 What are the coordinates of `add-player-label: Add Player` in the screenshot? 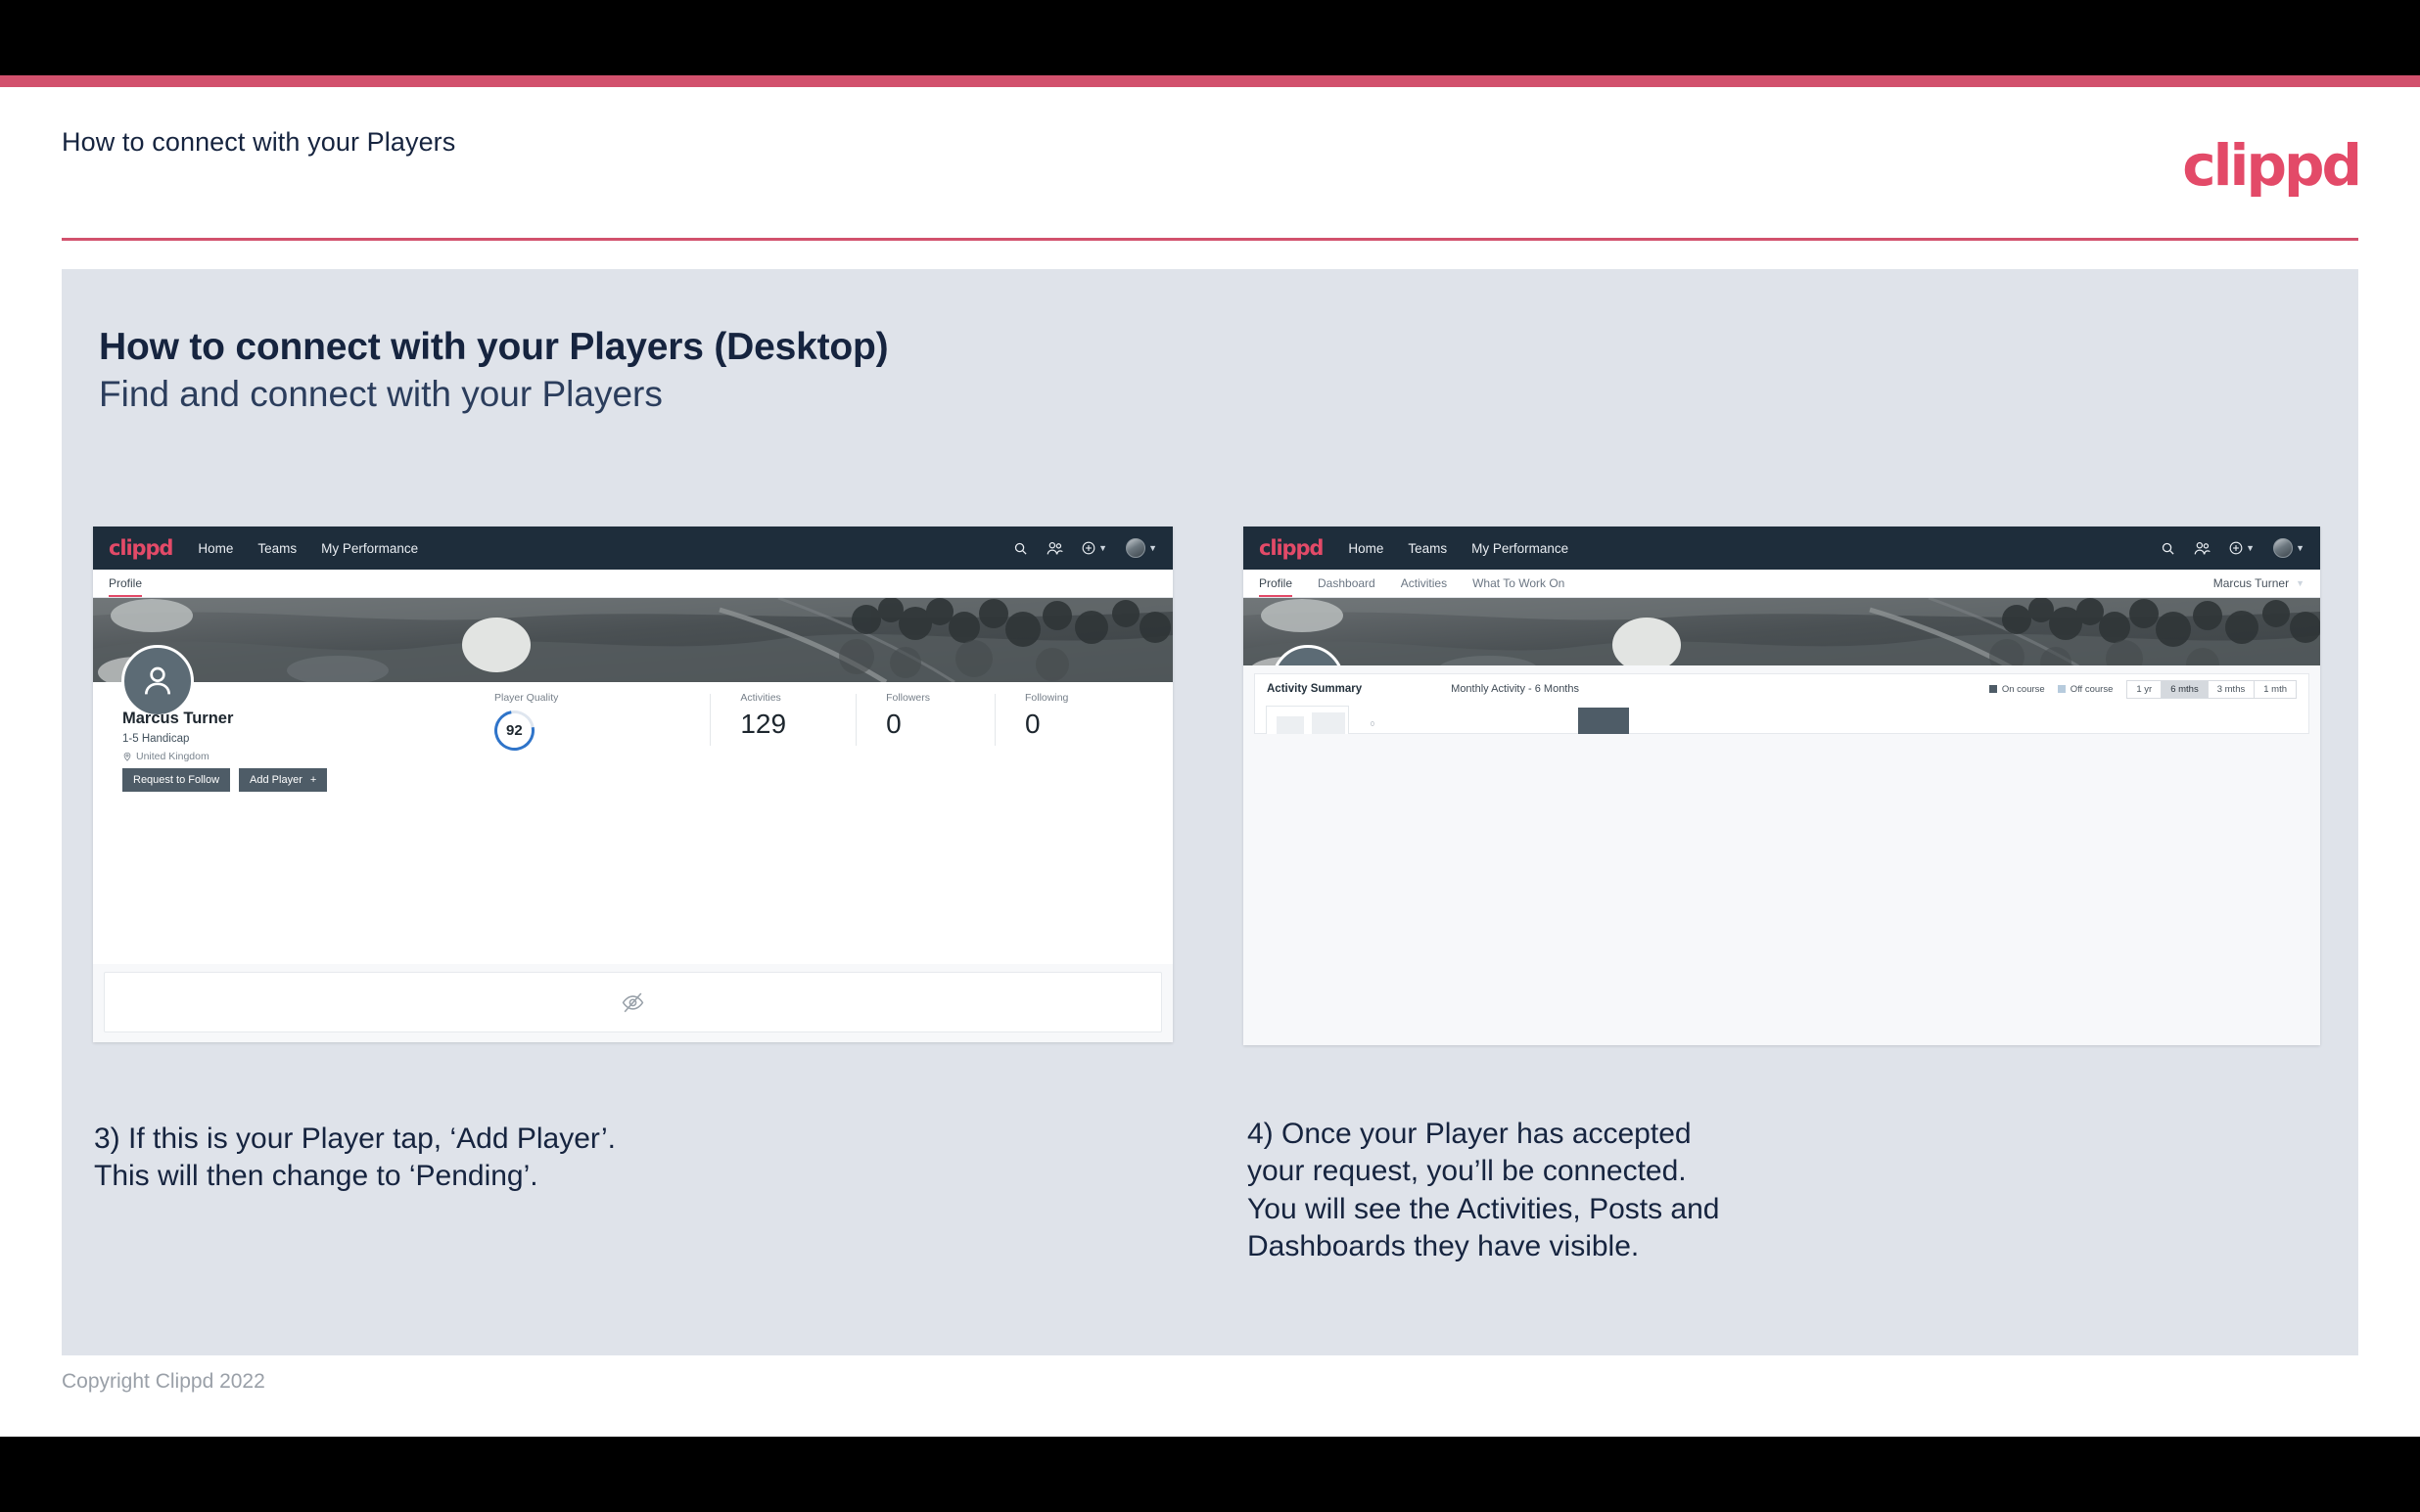 It's located at (276, 780).